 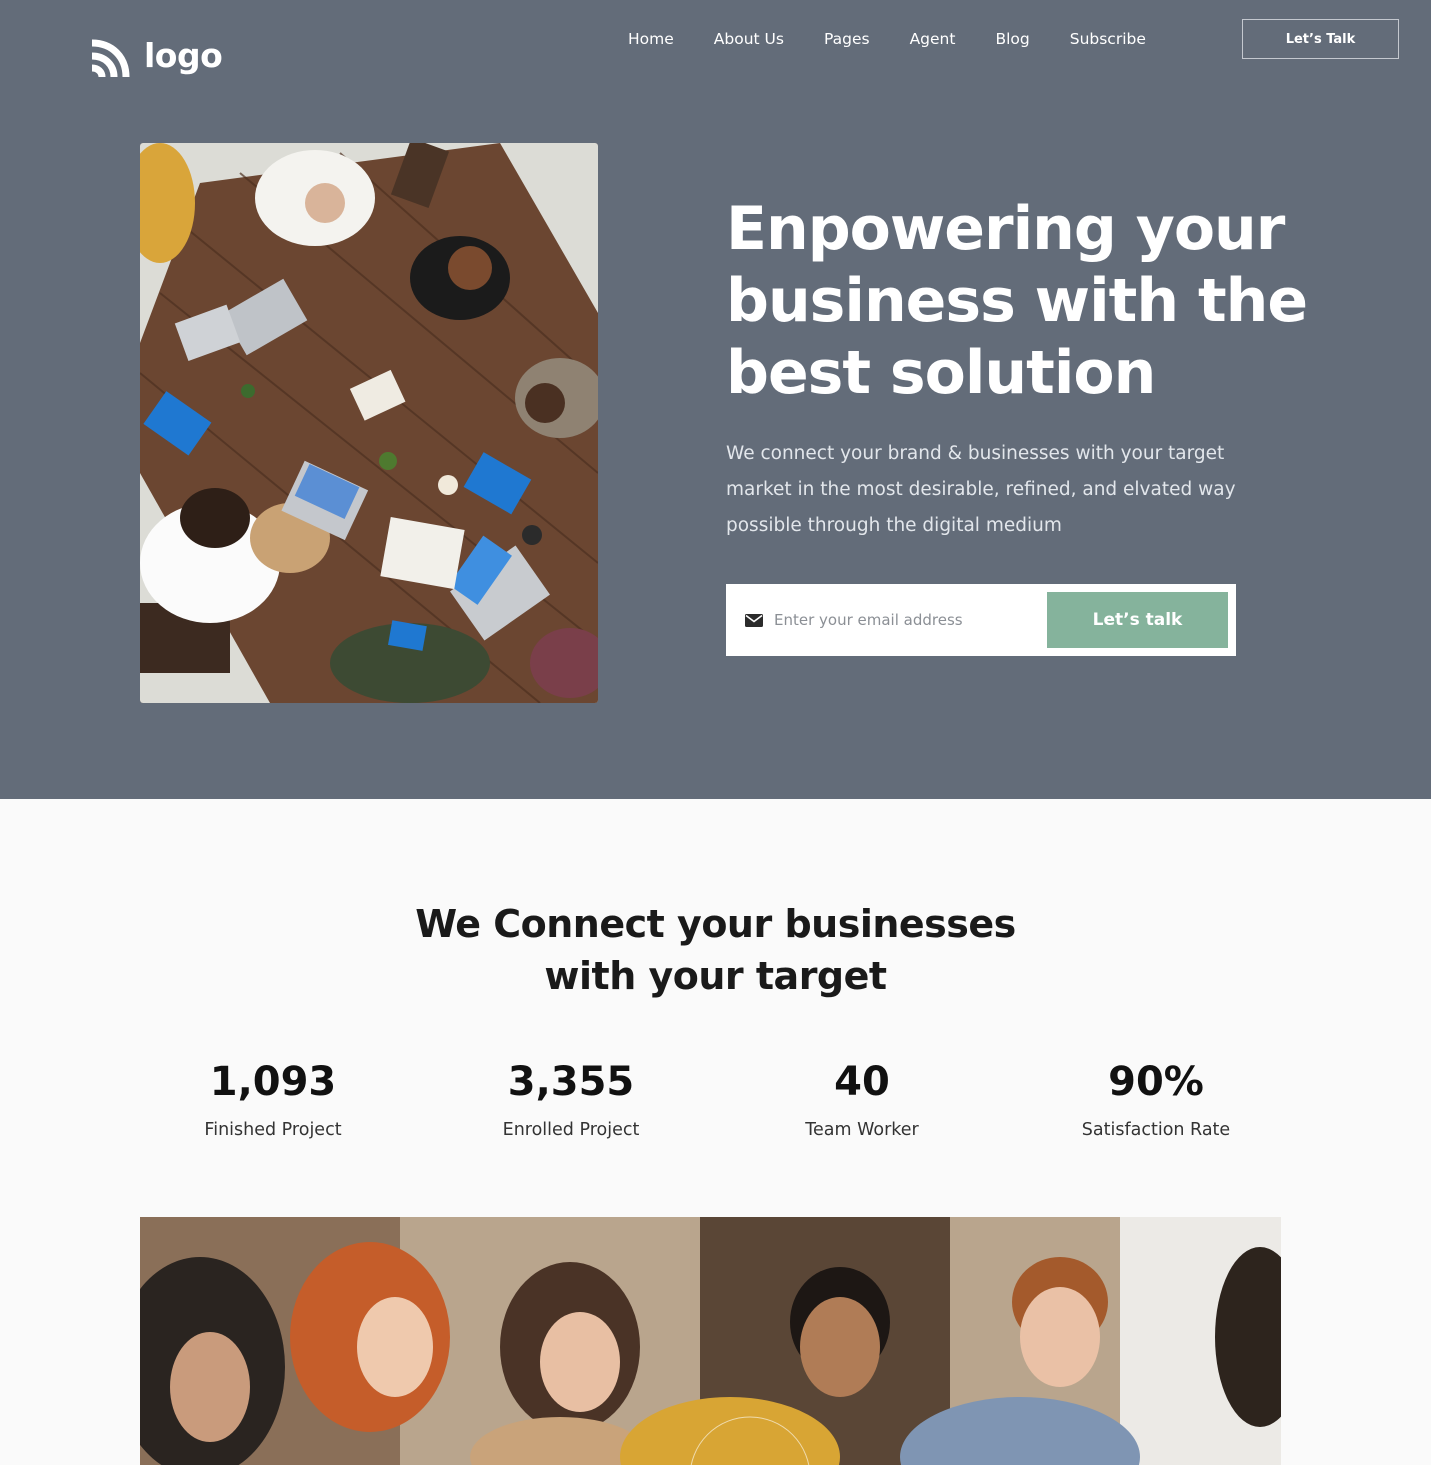 I want to click on logo-text: logo, so click(x=183, y=55).